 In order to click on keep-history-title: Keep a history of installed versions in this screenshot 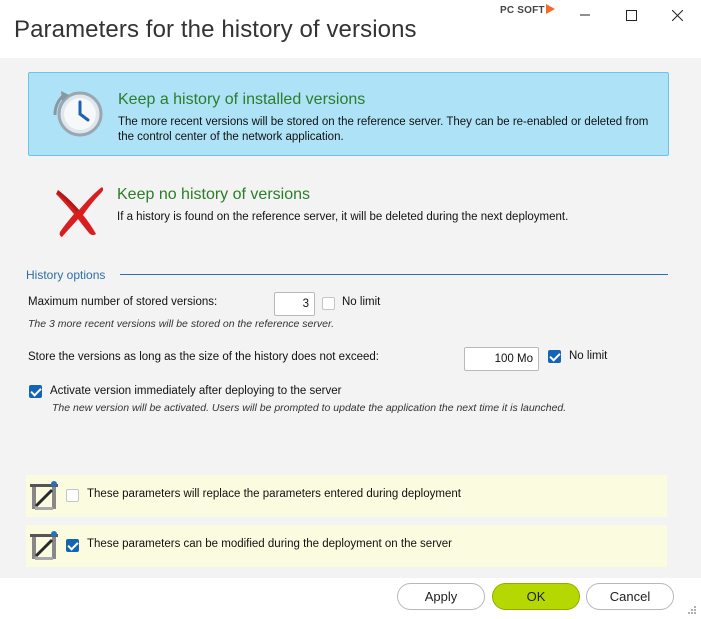, I will do `click(242, 99)`.